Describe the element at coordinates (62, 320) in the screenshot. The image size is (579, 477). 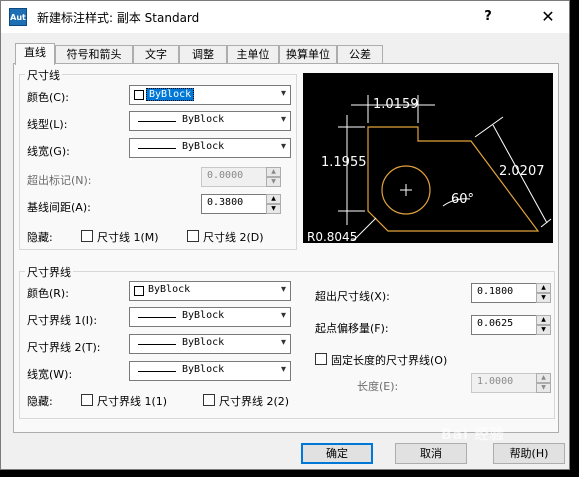
I see `ext-lt1-label: 尺寸界线 1(I):` at that location.